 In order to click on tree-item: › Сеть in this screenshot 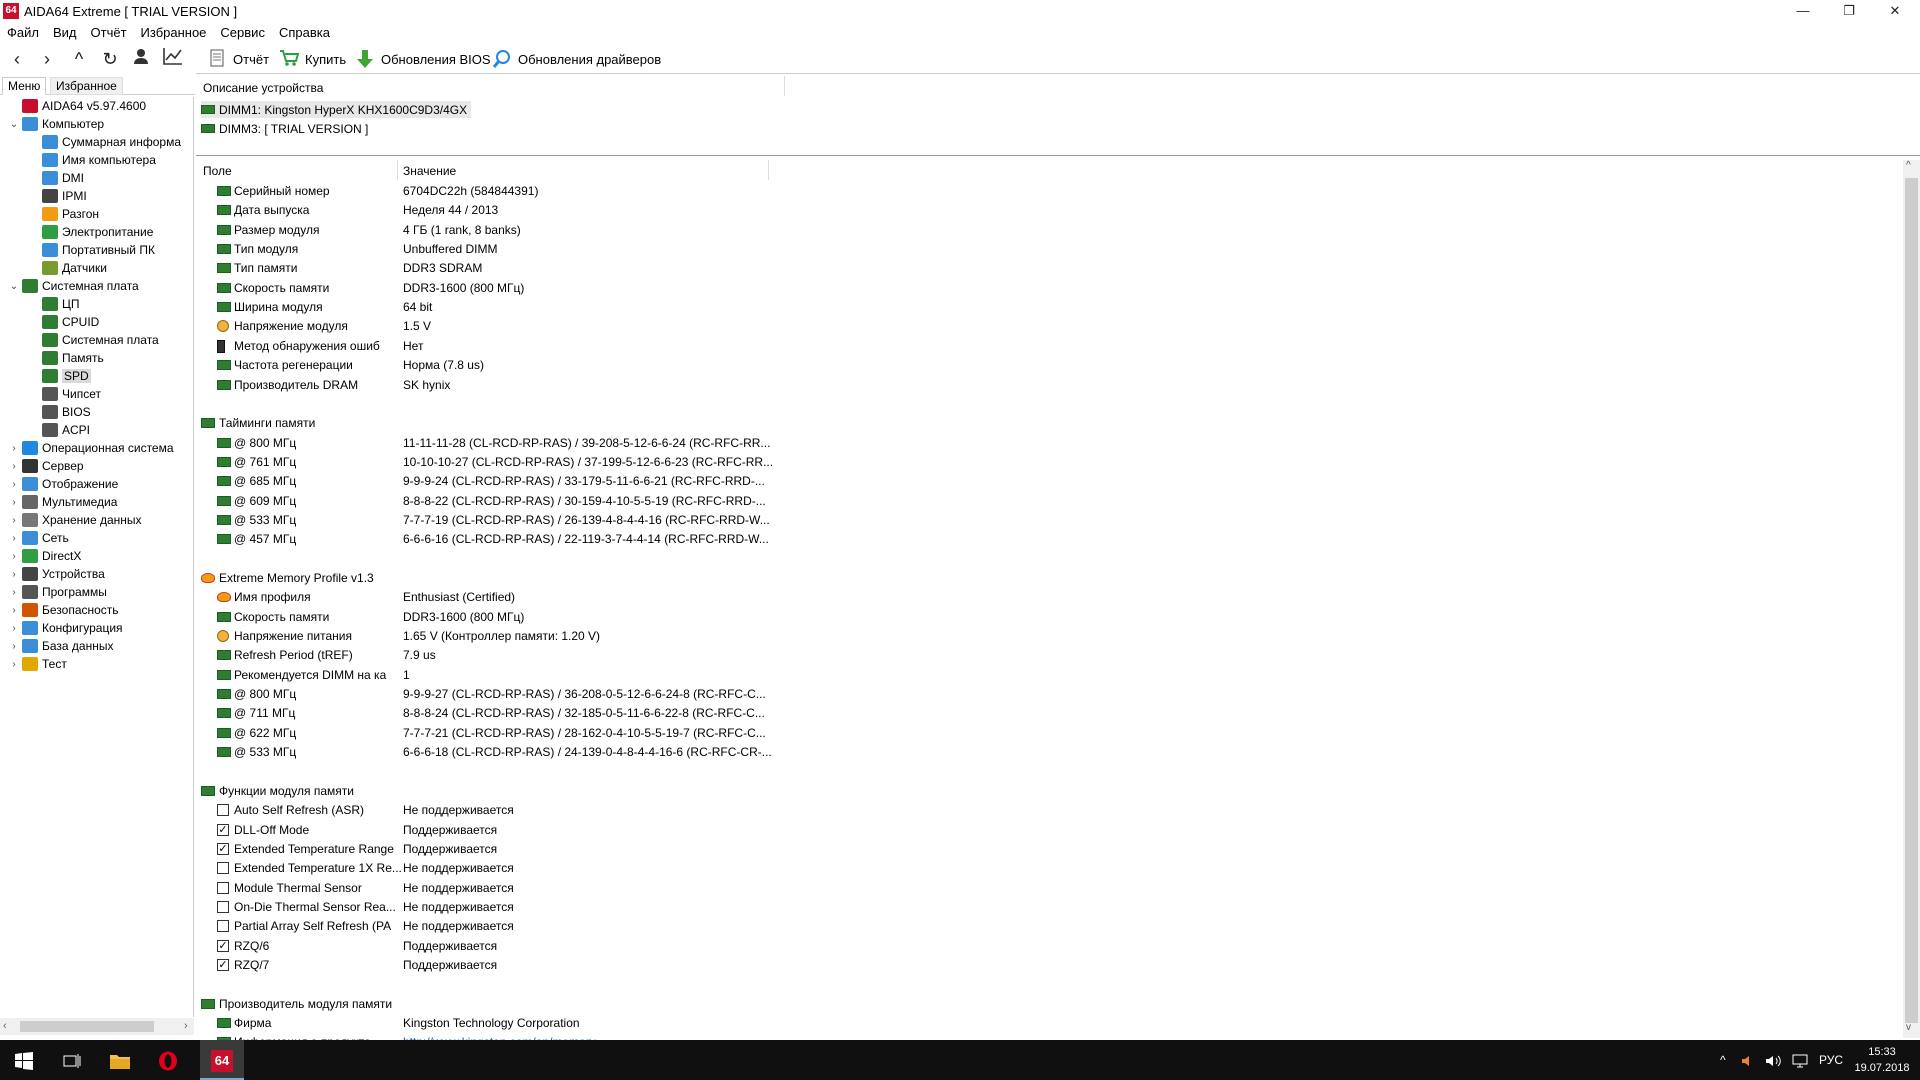, I will do `click(38, 538)`.